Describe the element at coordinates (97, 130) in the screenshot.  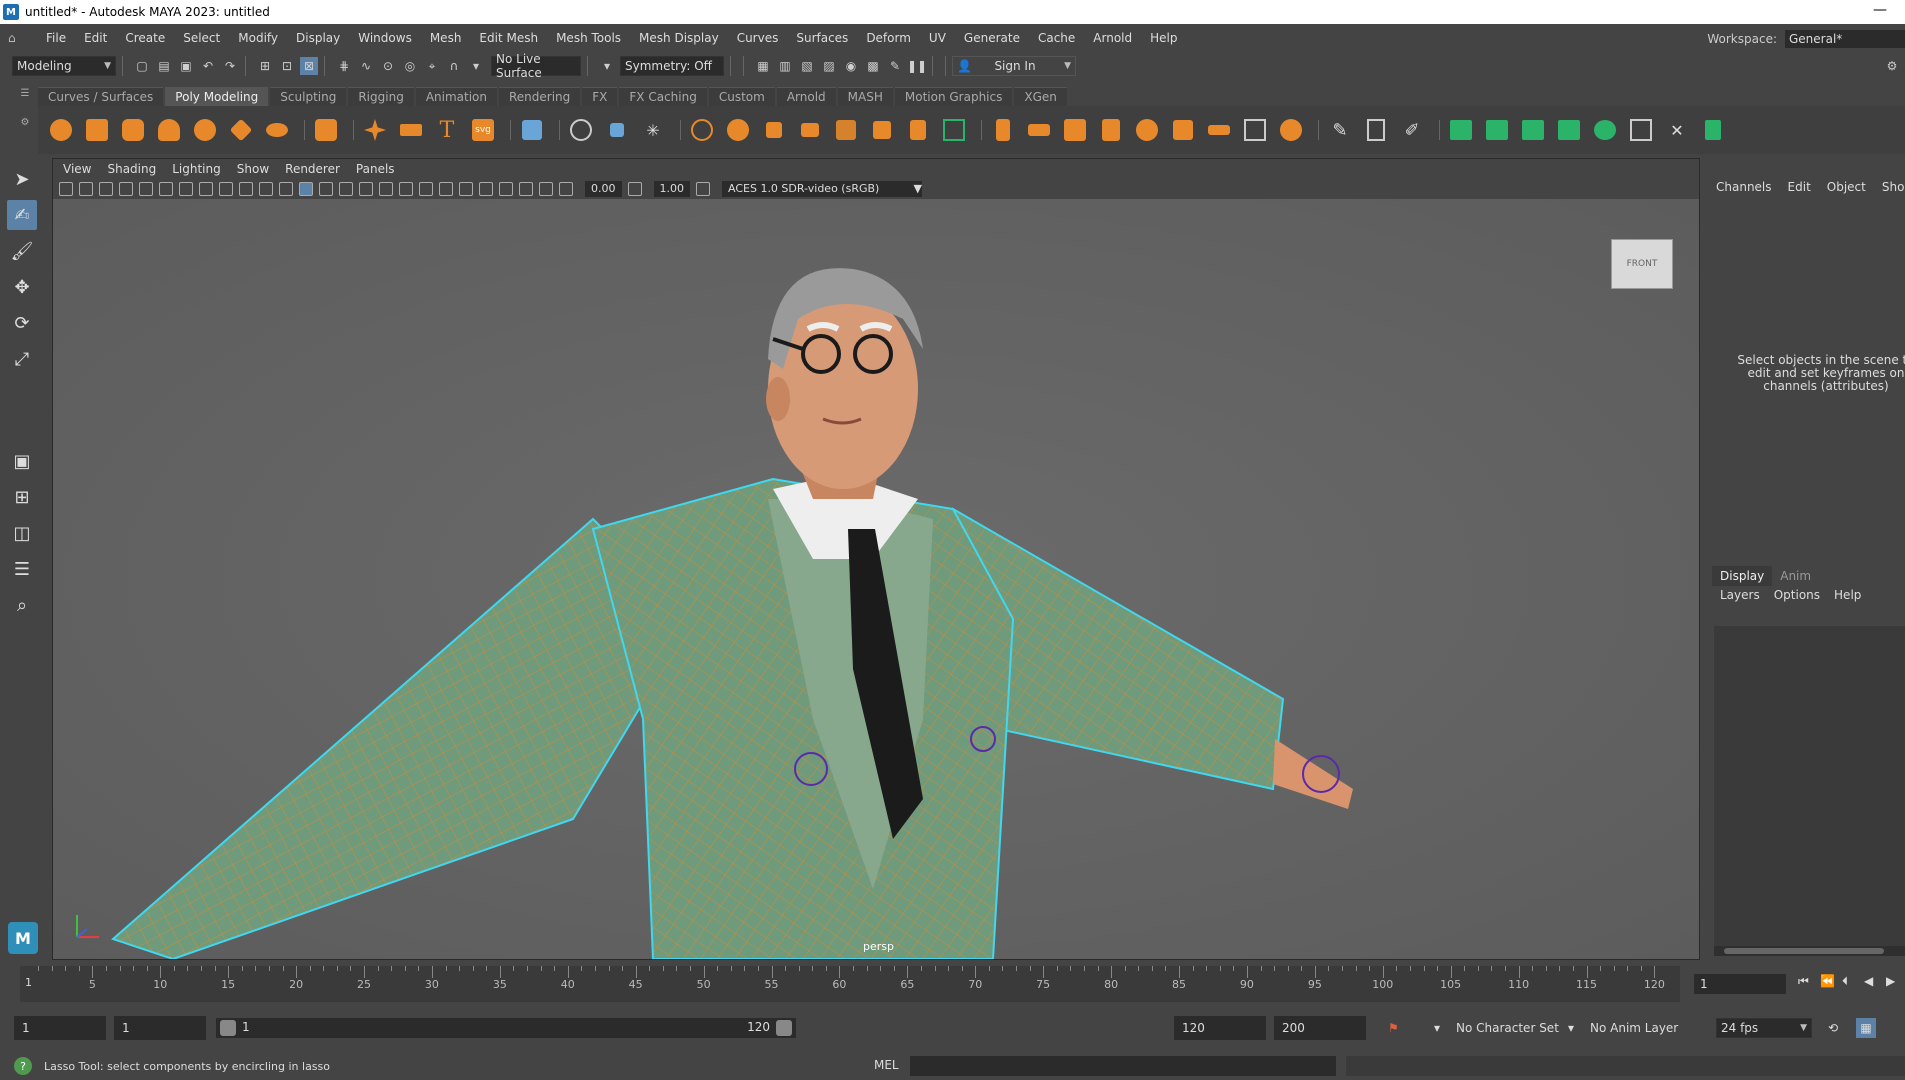
I see `poly-cube-icon` at that location.